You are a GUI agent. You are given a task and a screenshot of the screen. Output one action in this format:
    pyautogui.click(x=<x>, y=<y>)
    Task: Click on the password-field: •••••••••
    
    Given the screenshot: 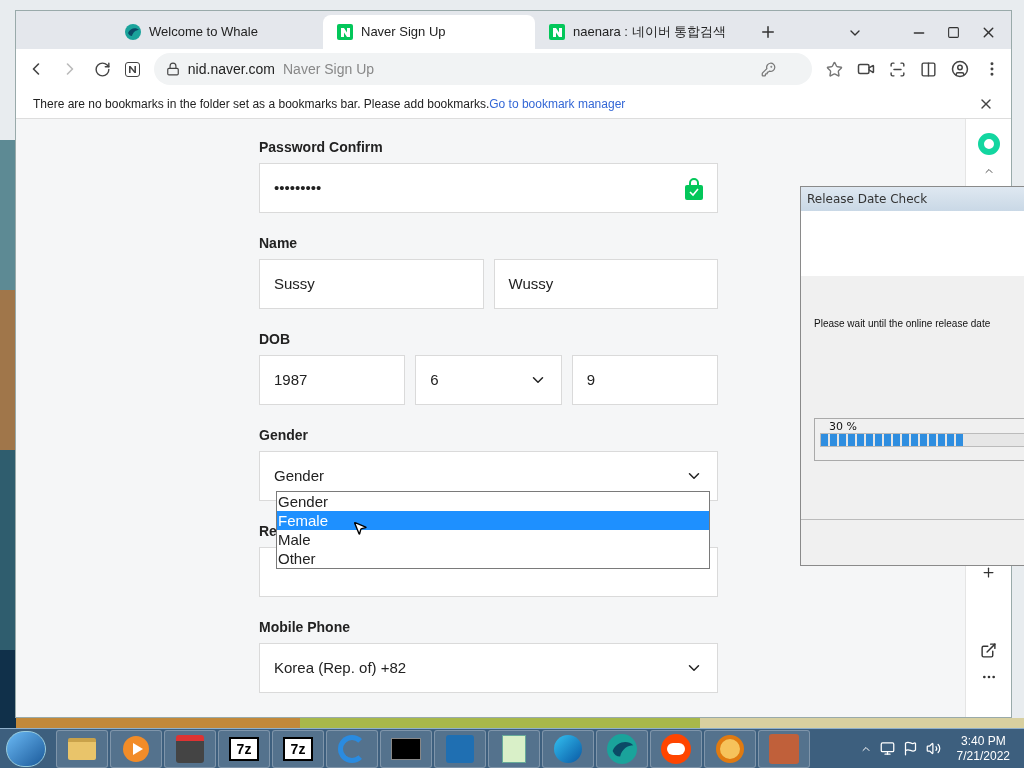 What is the action you would take?
    pyautogui.click(x=488, y=188)
    